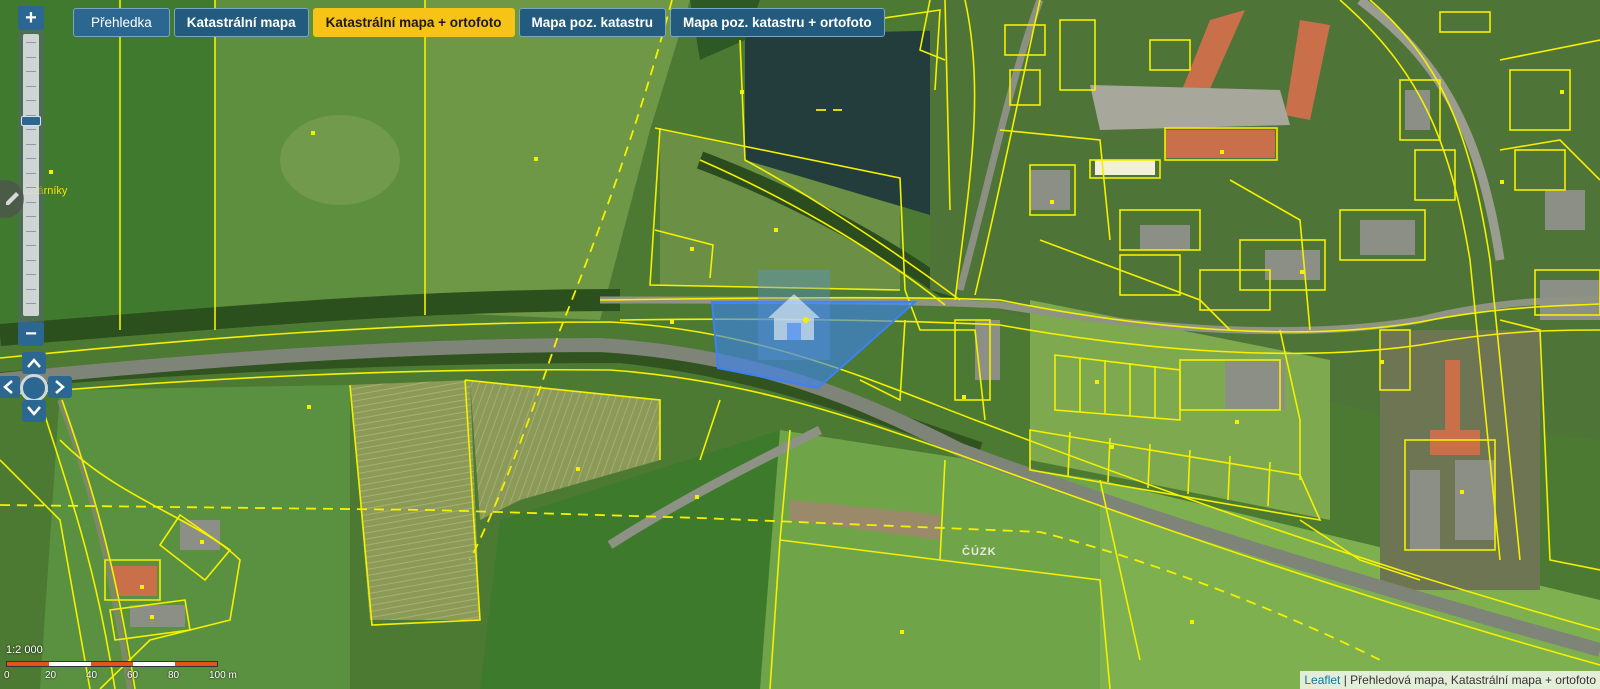 Image resolution: width=1600 pixels, height=689 pixels. Describe the element at coordinates (241, 22) in the screenshot. I see `tab-cadastral-map: Katastrální mapa` at that location.